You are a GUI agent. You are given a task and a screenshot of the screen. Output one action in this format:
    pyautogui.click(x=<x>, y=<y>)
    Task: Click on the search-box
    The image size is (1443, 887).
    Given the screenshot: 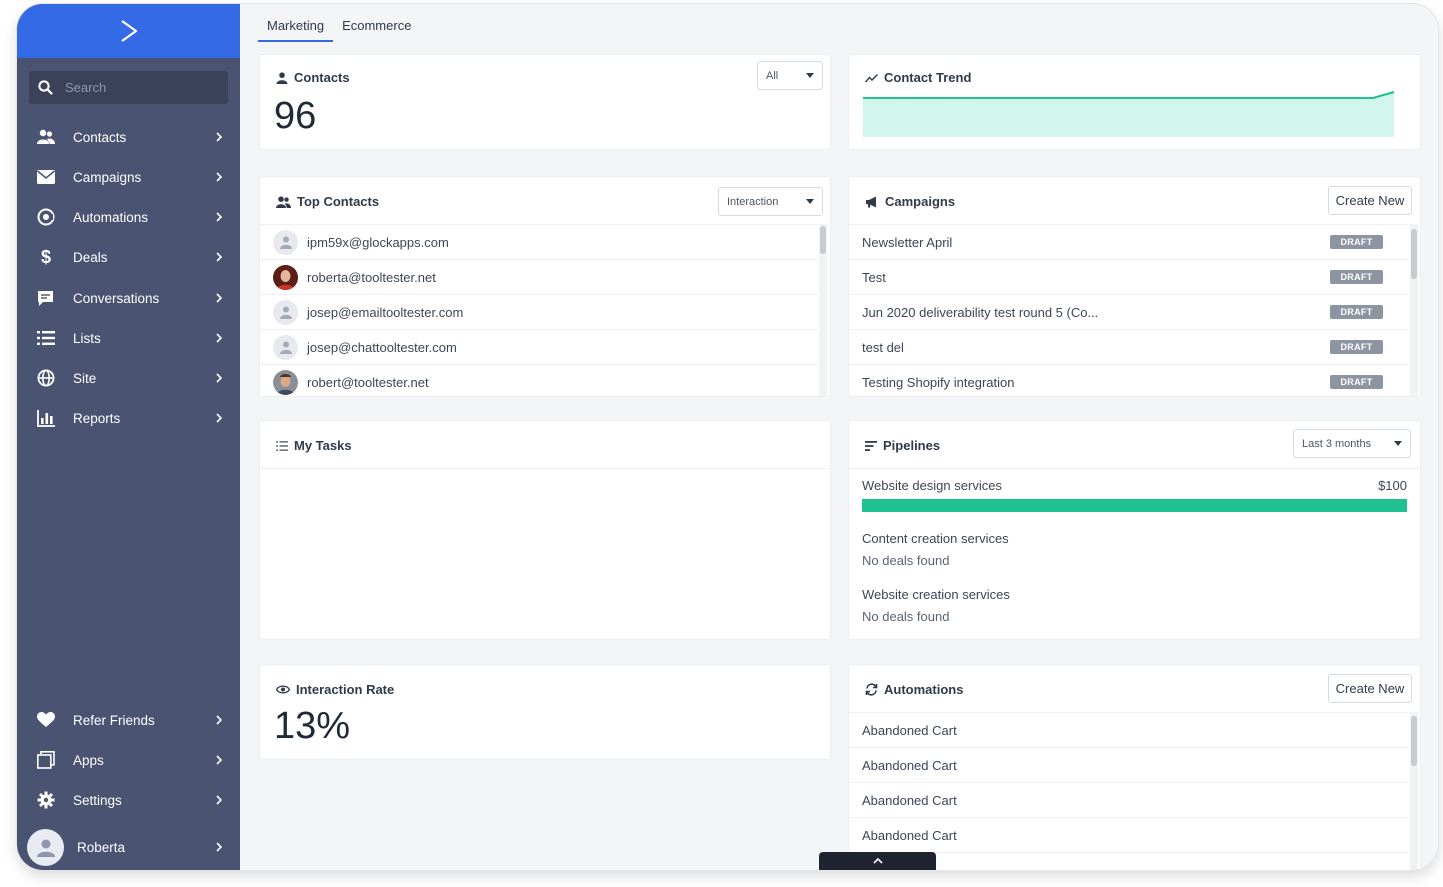 What is the action you would take?
    pyautogui.click(x=128, y=87)
    